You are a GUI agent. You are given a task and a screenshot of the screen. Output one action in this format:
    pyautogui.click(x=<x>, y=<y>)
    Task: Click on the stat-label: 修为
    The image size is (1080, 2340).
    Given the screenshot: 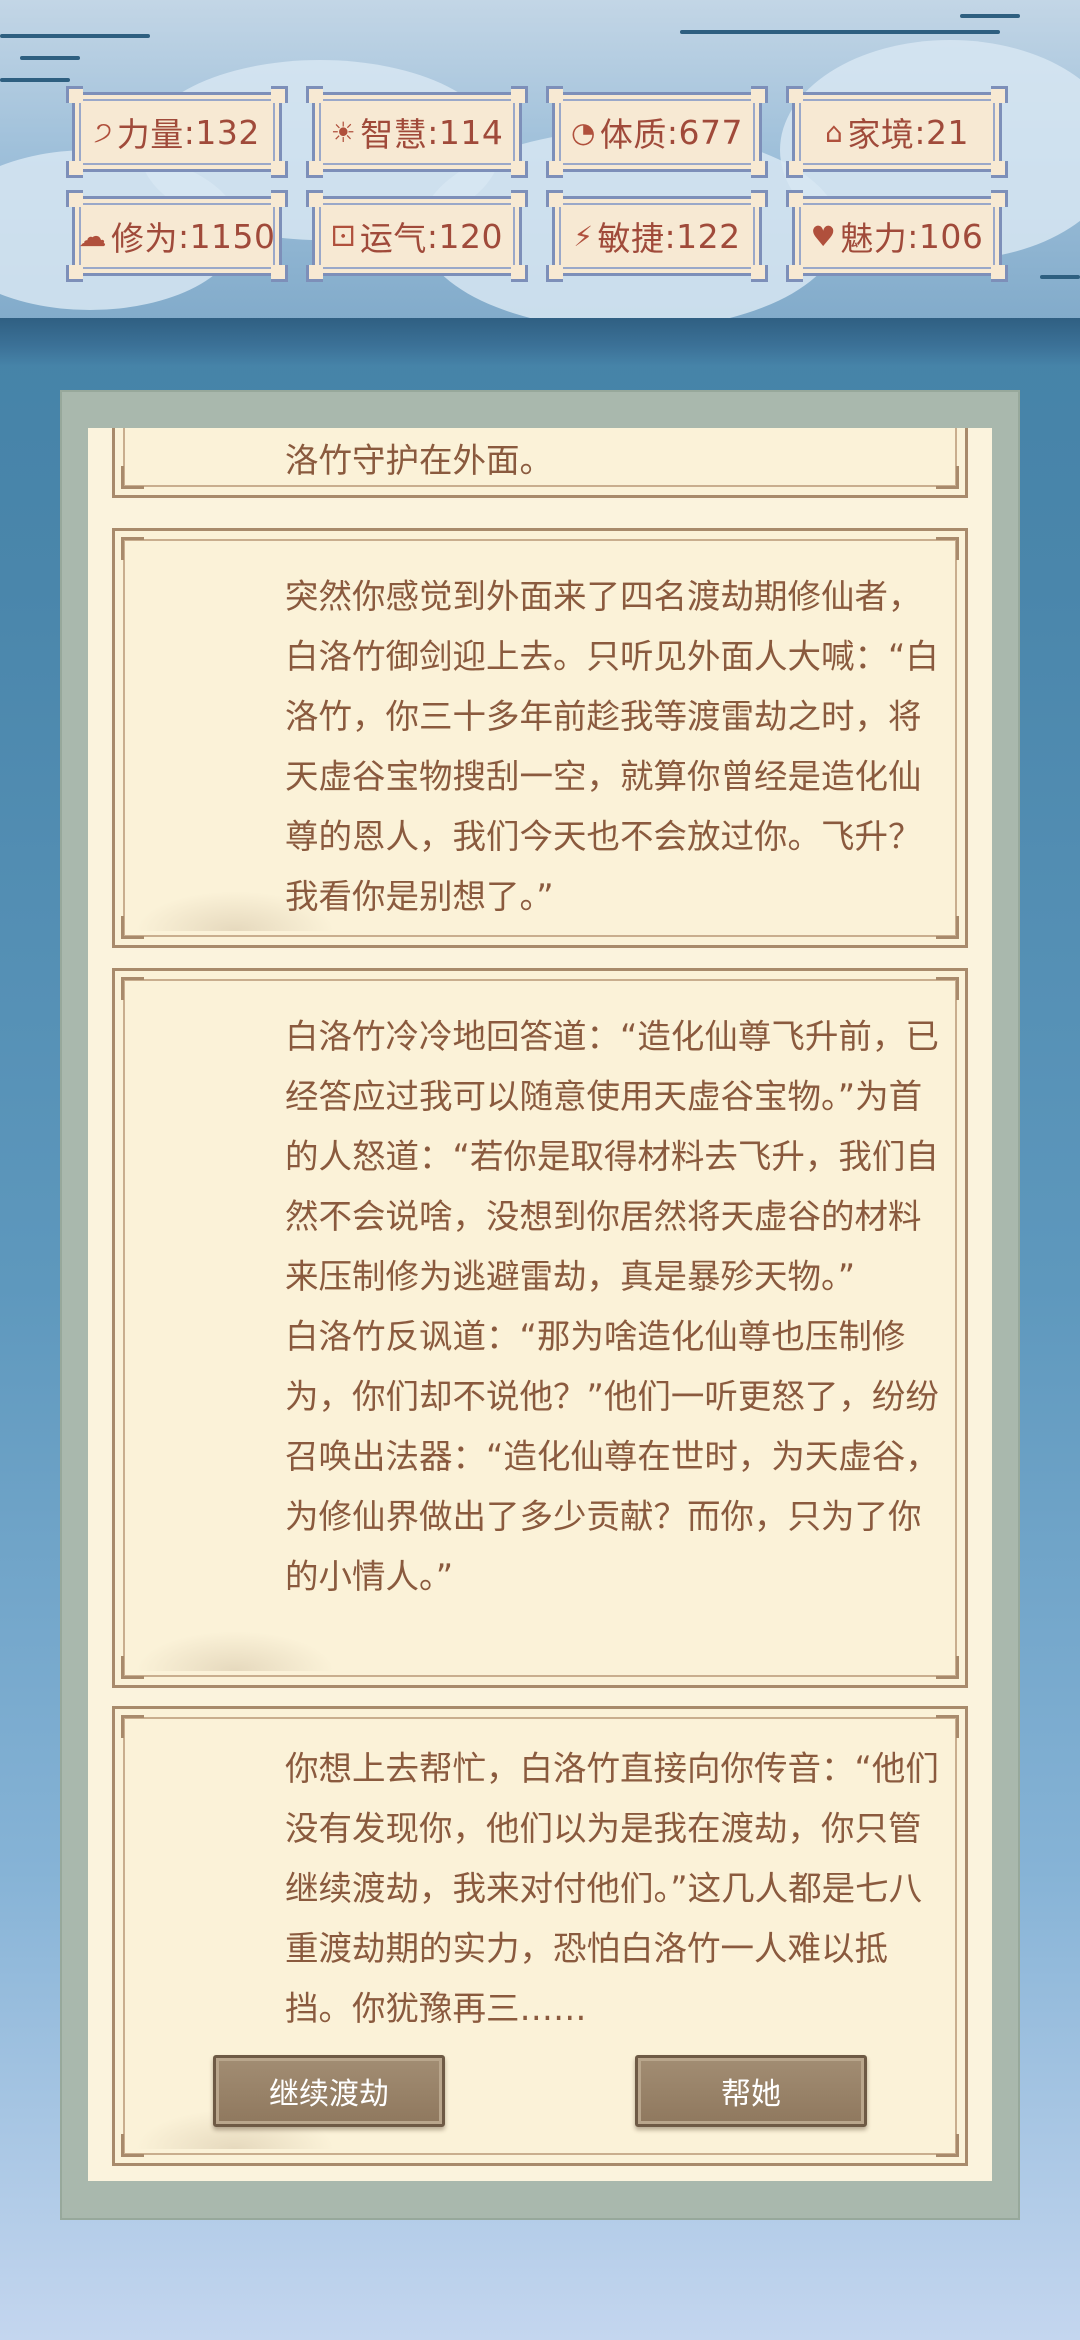 What is the action you would take?
    pyautogui.click(x=144, y=238)
    